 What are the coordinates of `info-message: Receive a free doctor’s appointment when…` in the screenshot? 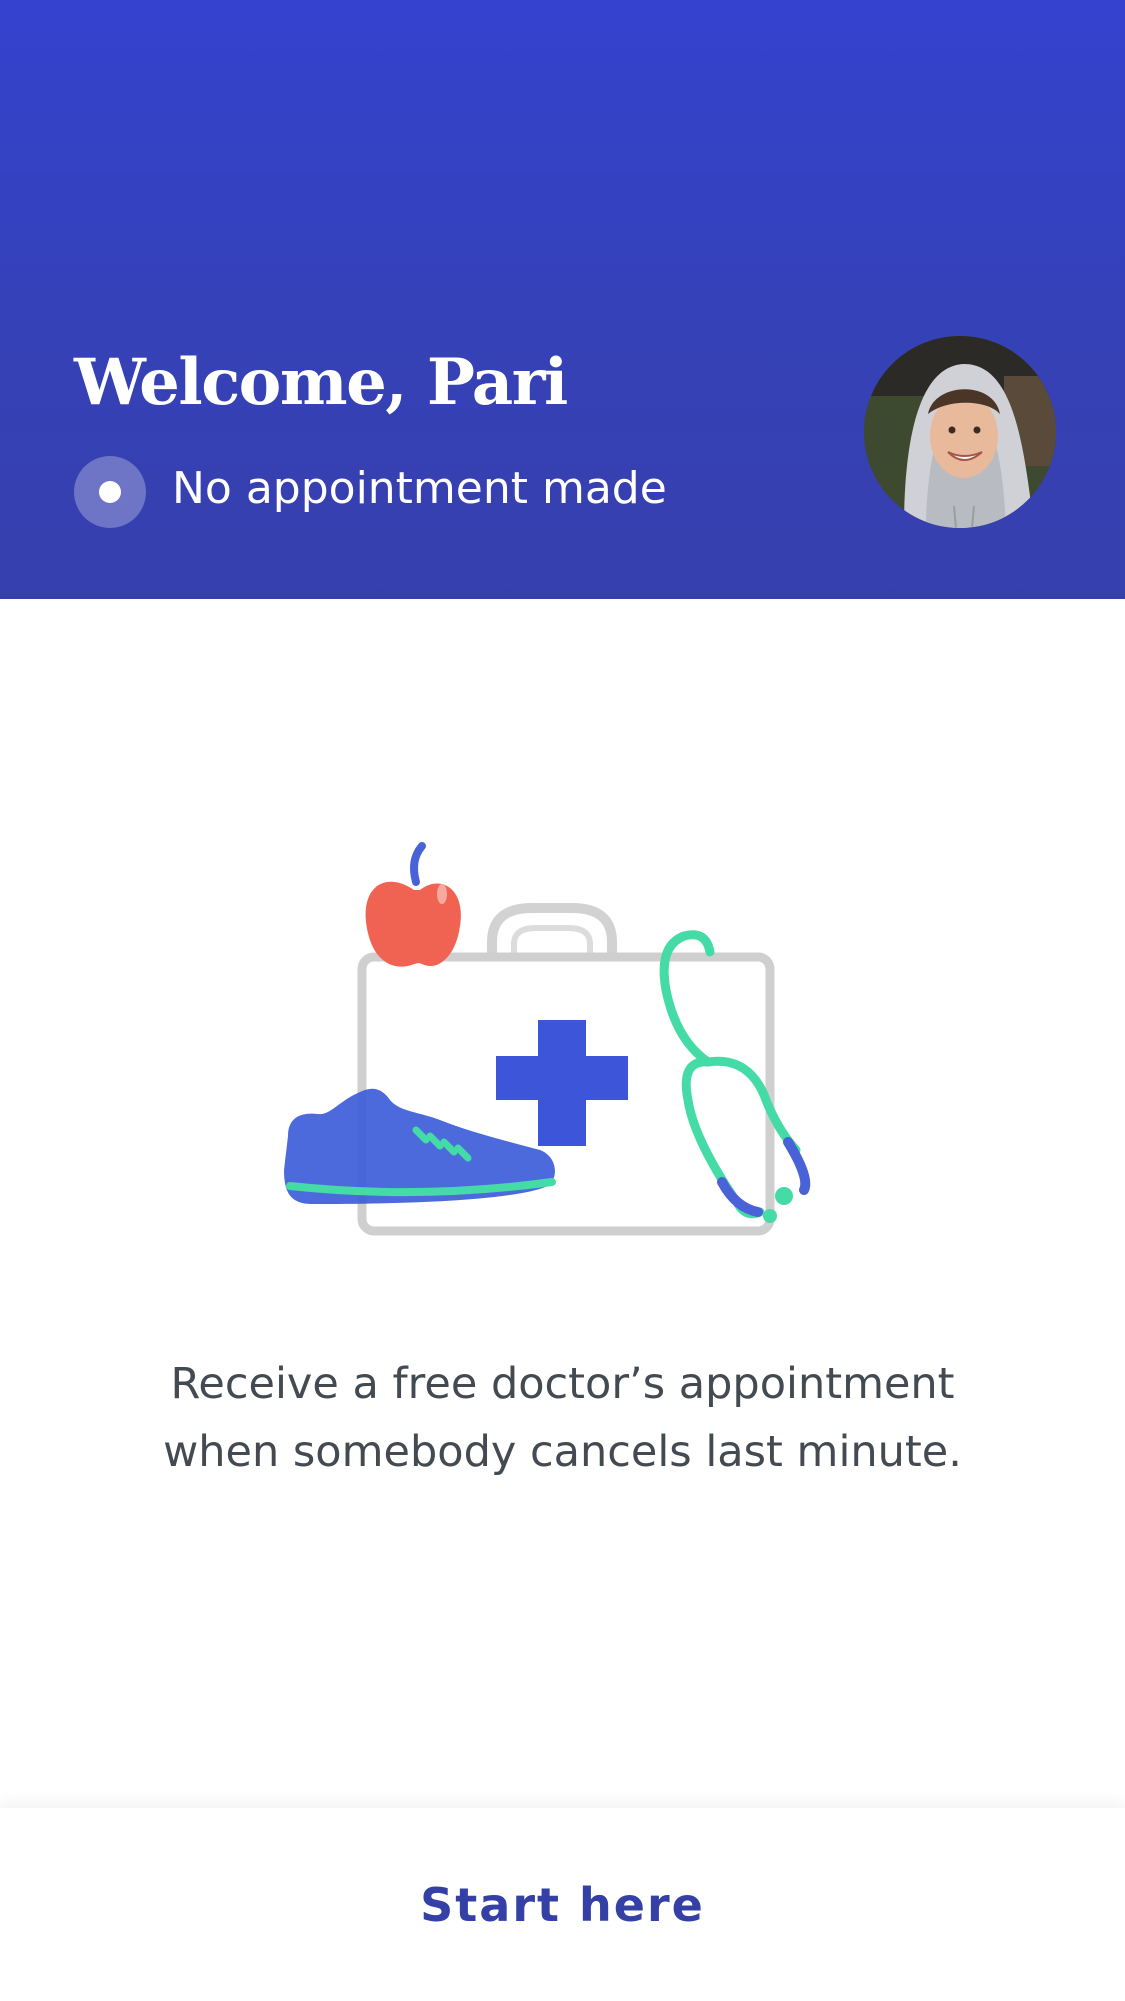 It's located at (562, 1418).